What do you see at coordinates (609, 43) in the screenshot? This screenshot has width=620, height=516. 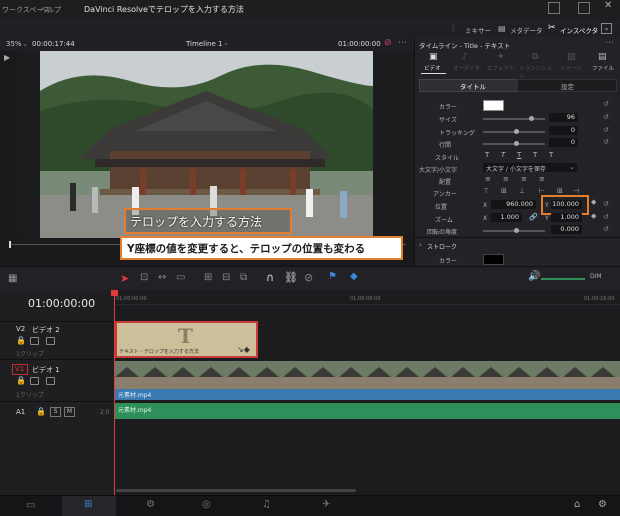 I see `inspector-options-icon: ⋯` at bounding box center [609, 43].